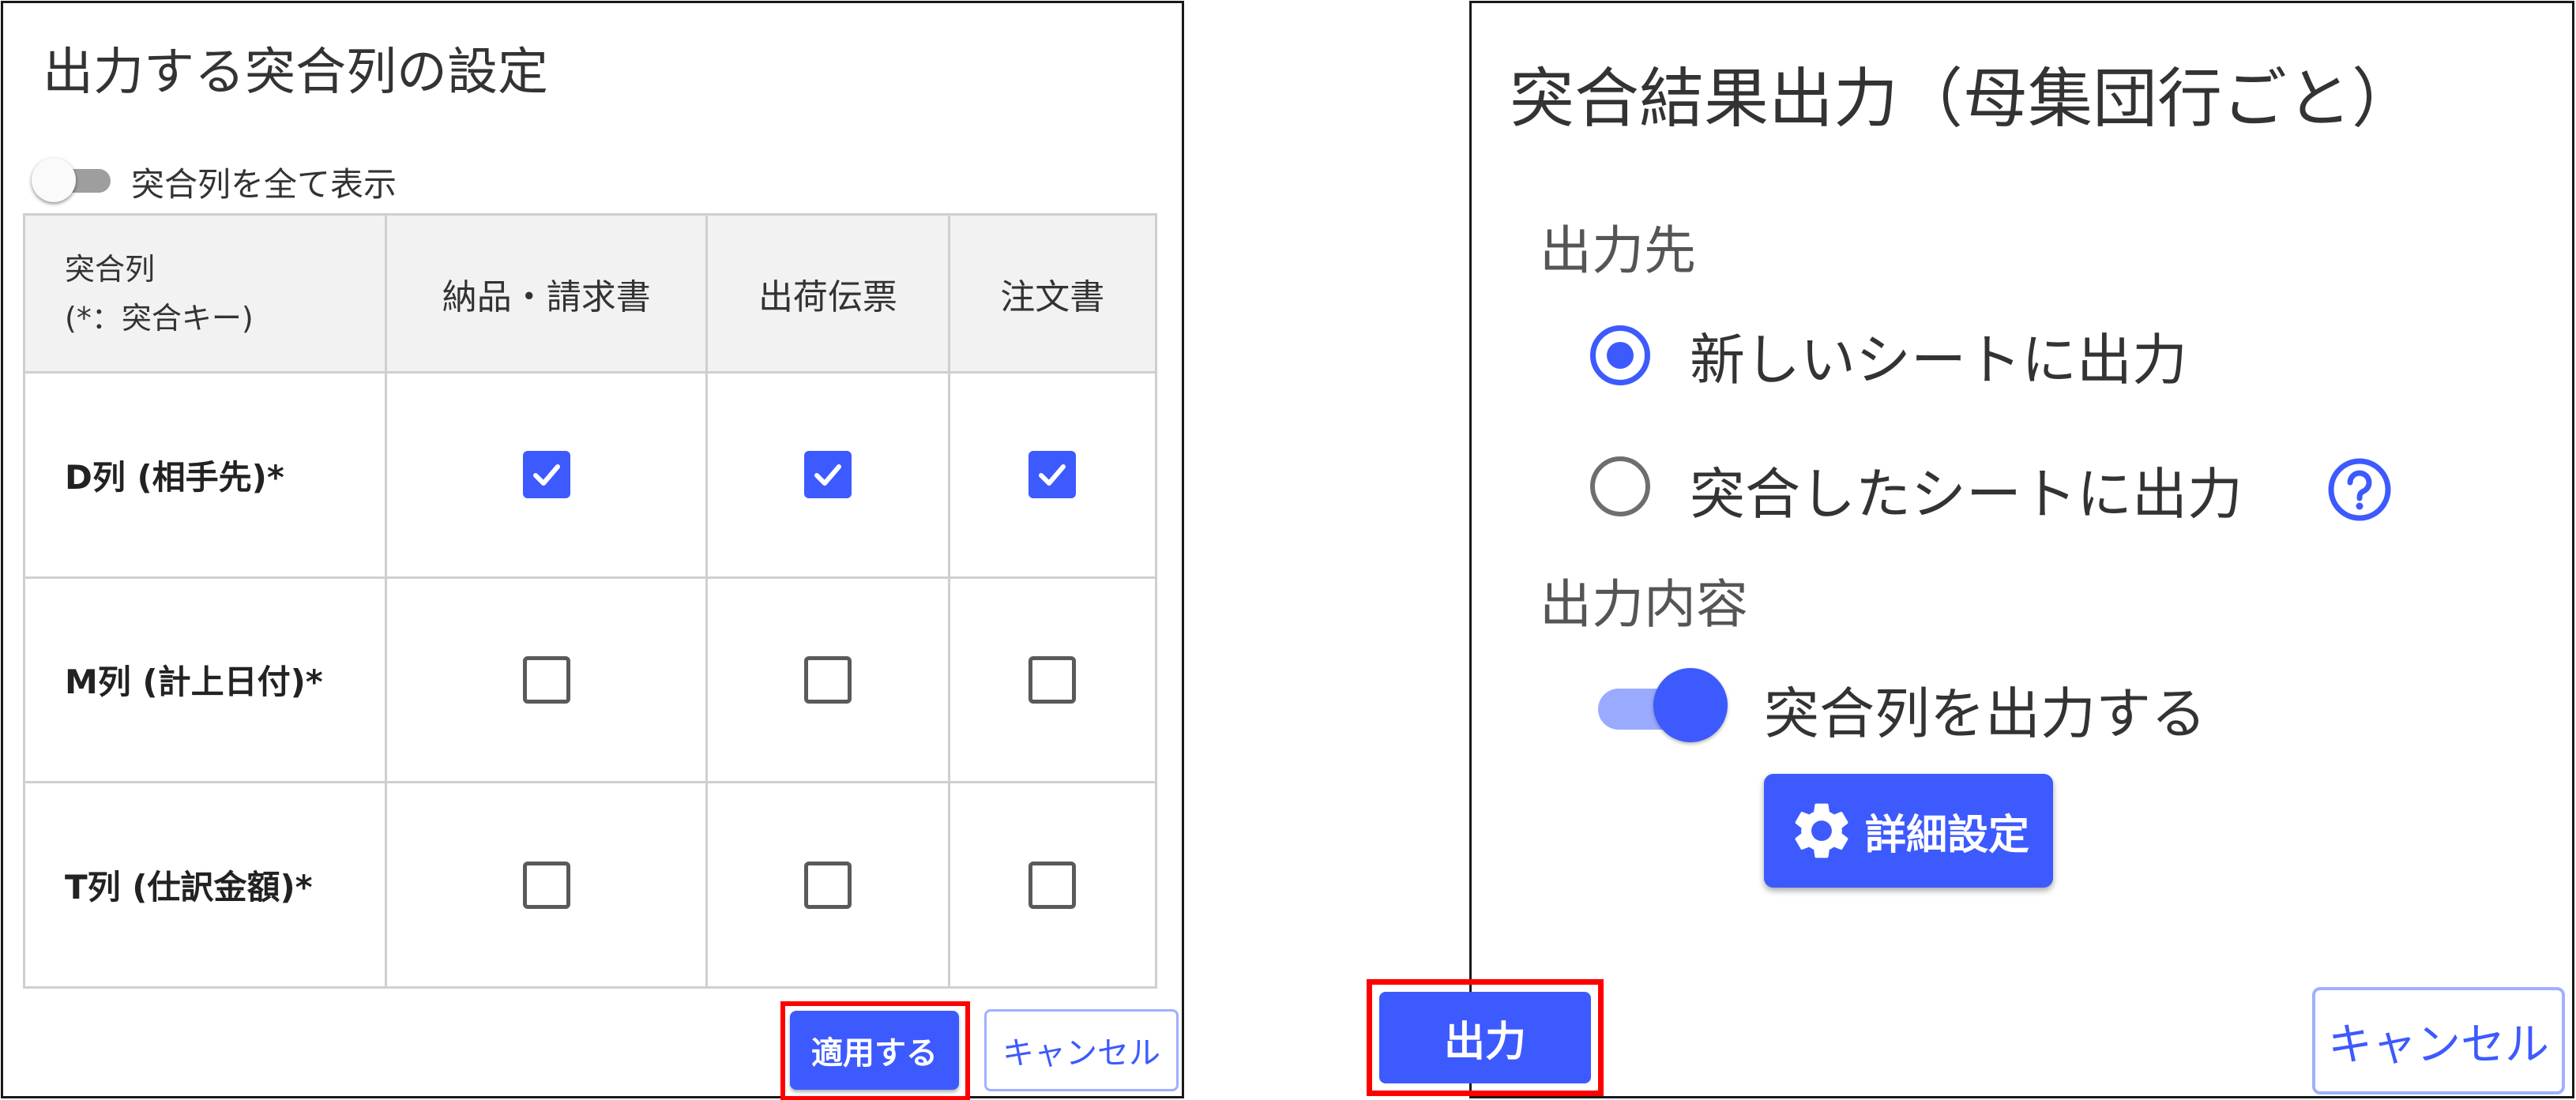  What do you see at coordinates (205, 680) in the screenshot?
I see `row-label: M列 (計上日付)*` at bounding box center [205, 680].